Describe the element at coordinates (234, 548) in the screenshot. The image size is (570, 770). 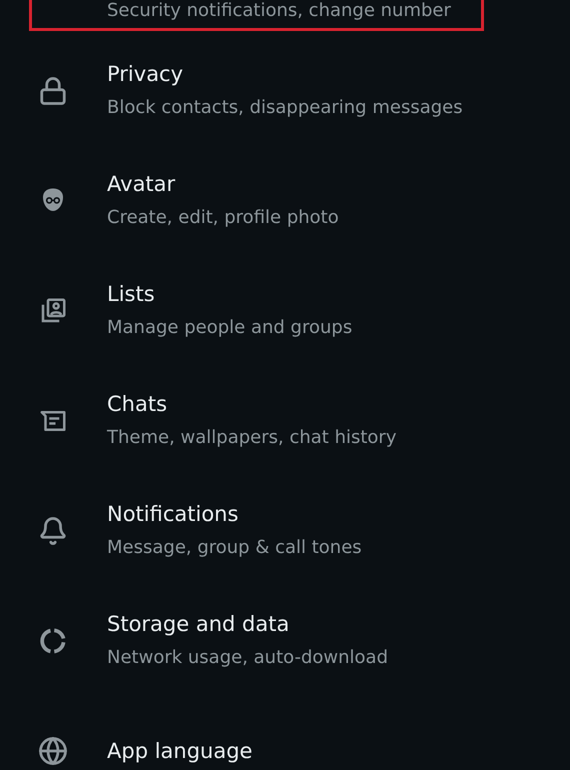
I see `item-subtitle: Message, group & call tones` at that location.